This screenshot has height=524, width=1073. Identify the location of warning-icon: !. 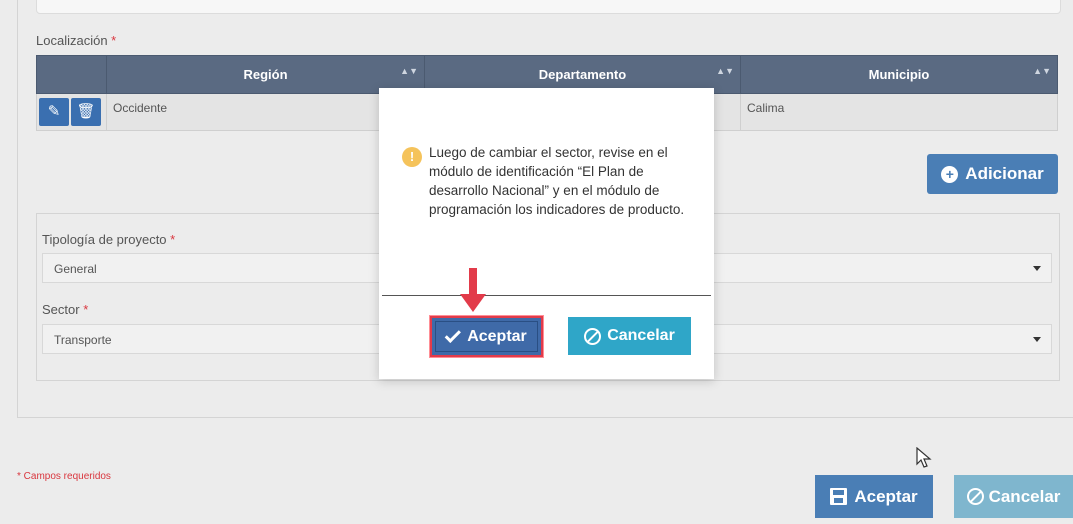
(412, 157).